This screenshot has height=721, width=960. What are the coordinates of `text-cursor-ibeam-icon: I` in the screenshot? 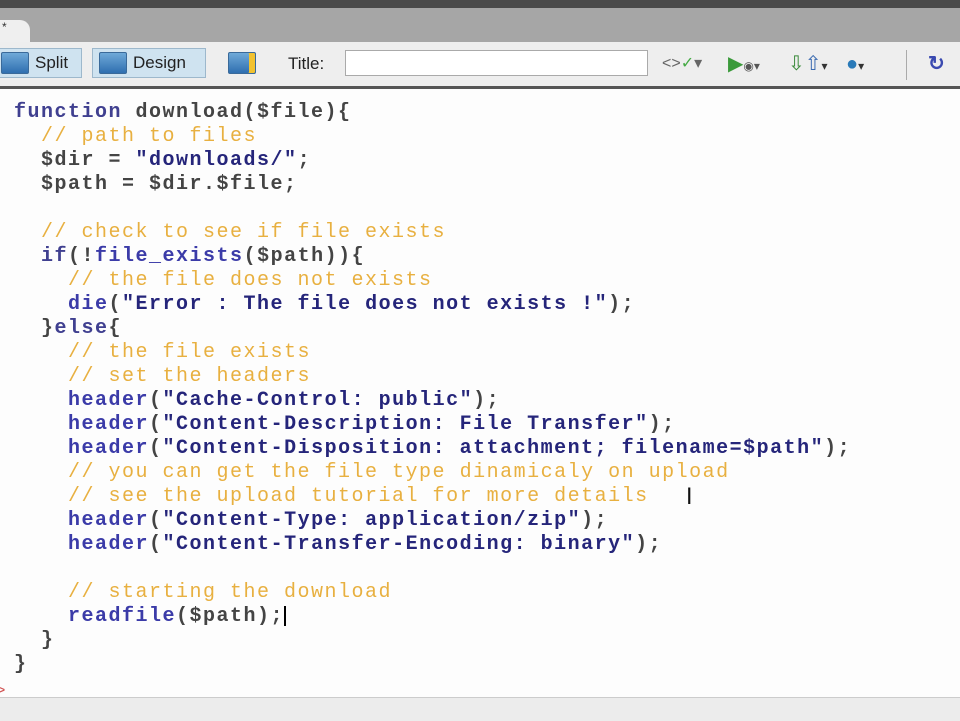 It's located at (689, 497).